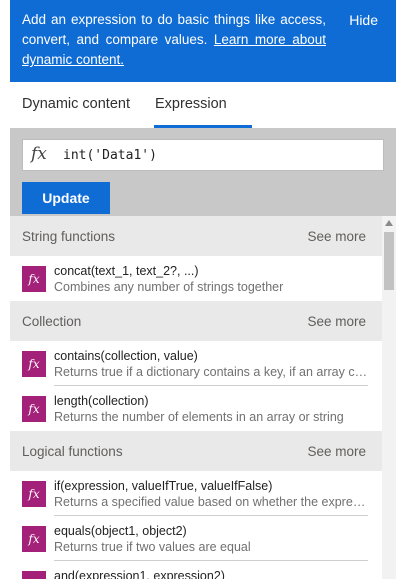 The image size is (396, 579). I want to click on section-title: Collection, so click(52, 321).